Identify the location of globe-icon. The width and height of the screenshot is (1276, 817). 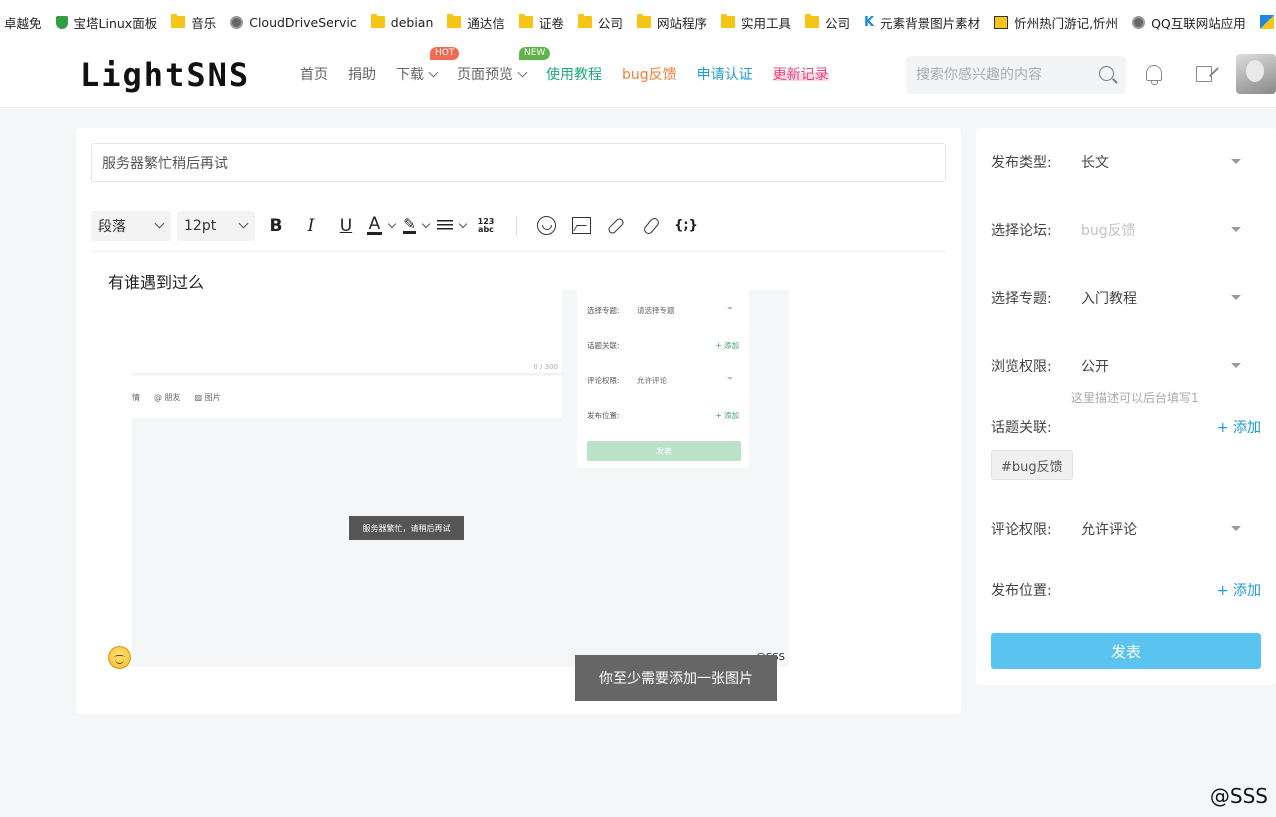
(237, 22).